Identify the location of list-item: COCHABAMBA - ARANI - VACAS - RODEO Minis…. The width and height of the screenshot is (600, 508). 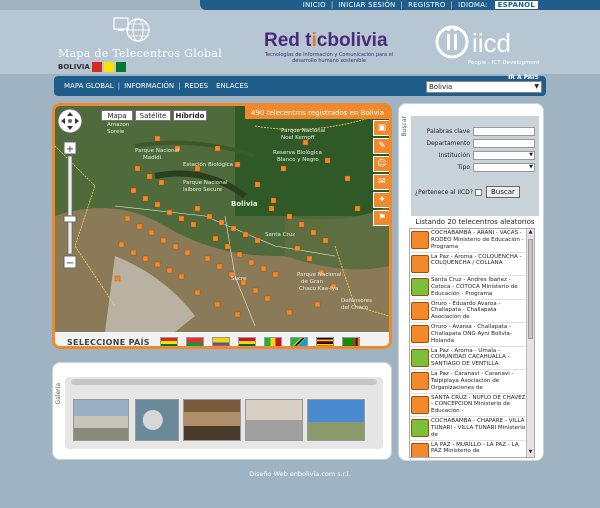
(472, 241).